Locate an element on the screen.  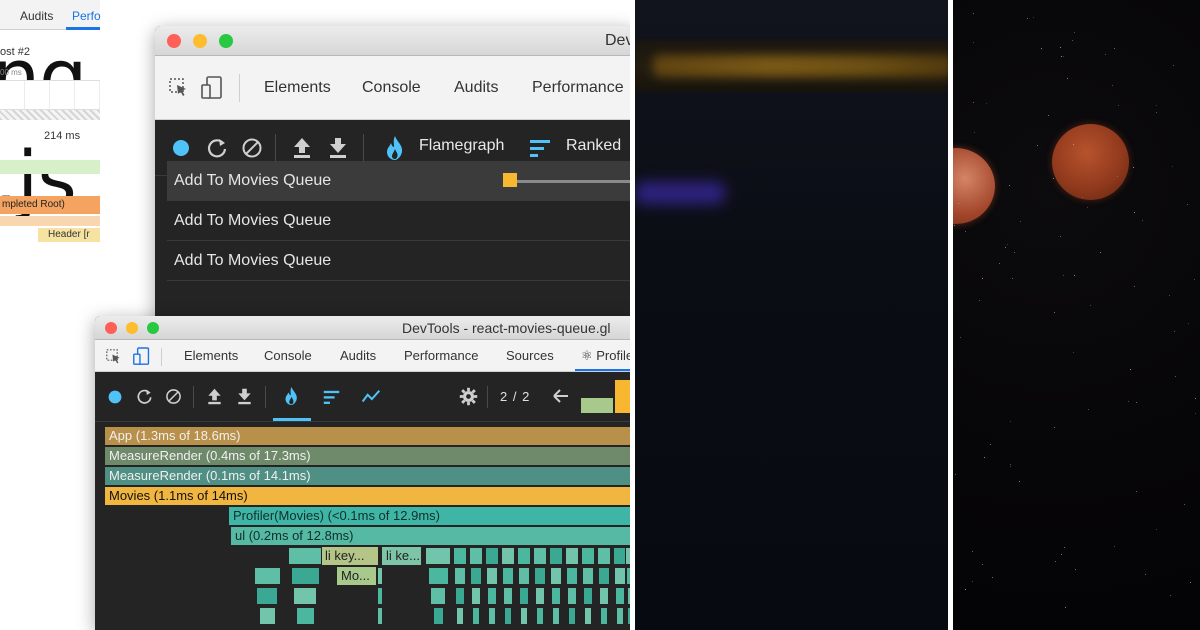
tab-elements: Elements is located at coordinates (297, 87).